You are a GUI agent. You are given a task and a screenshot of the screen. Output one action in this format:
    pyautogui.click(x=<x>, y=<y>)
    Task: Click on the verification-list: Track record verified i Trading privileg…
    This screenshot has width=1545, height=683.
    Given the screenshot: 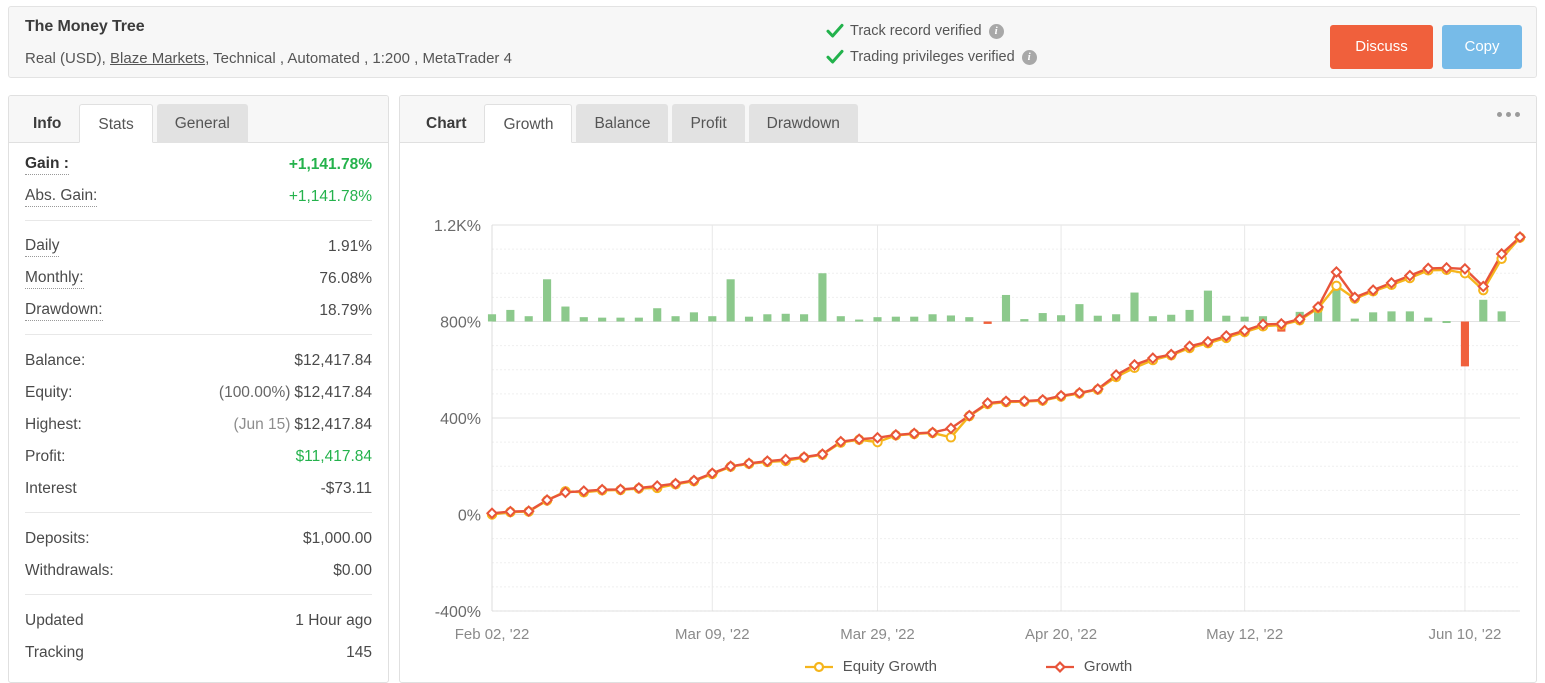 What is the action you would take?
    pyautogui.click(x=931, y=44)
    